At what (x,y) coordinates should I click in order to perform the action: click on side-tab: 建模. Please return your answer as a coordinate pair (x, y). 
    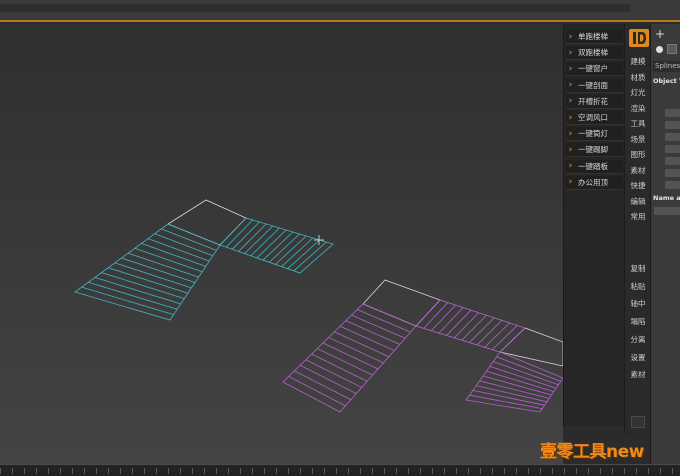
    Looking at the image, I should click on (638, 61).